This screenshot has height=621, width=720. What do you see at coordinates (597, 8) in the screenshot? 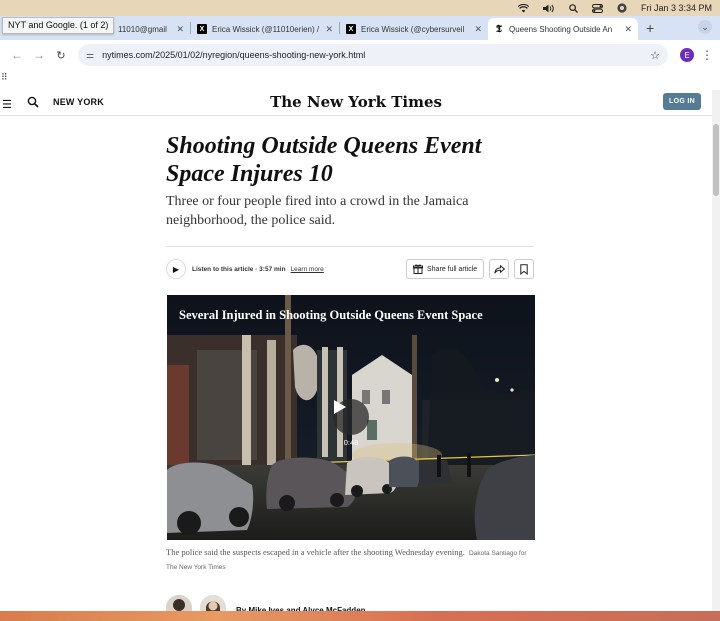
I see `control-center-icon` at bounding box center [597, 8].